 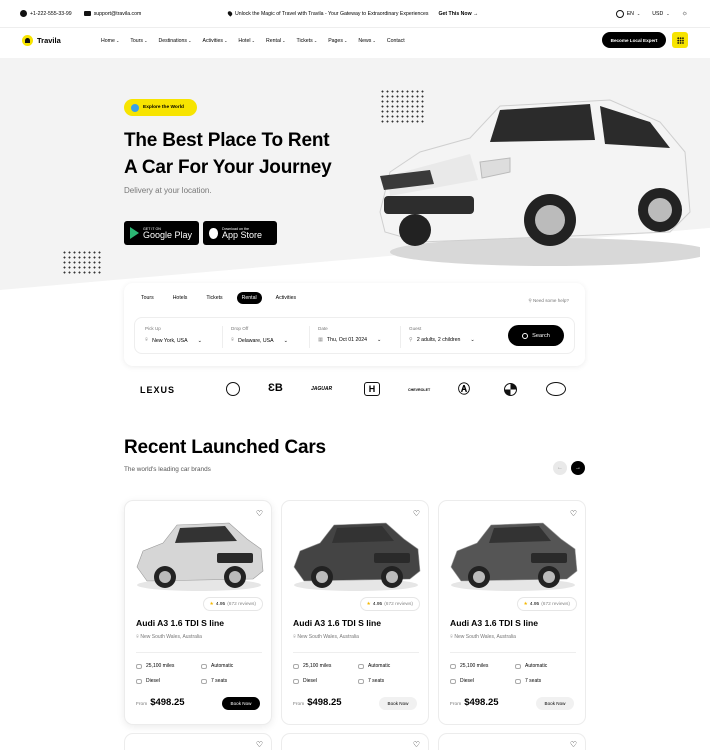 What do you see at coordinates (548, 301) in the screenshot?
I see `help-link: ⚲ Need some help?` at bounding box center [548, 301].